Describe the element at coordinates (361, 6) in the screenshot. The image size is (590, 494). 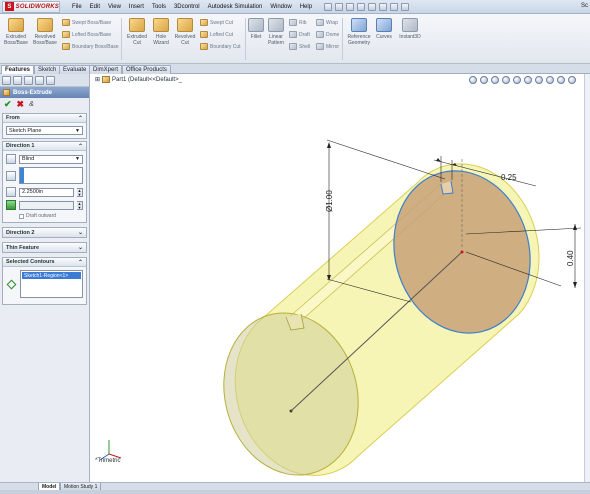
I see `print-icon` at that location.